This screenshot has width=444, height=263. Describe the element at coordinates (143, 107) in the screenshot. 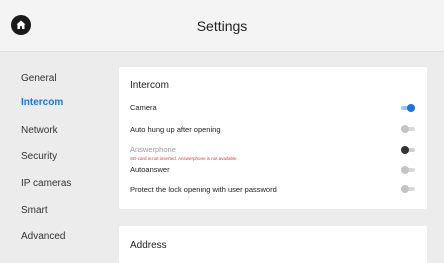

I see `camera-label: Camera` at that location.